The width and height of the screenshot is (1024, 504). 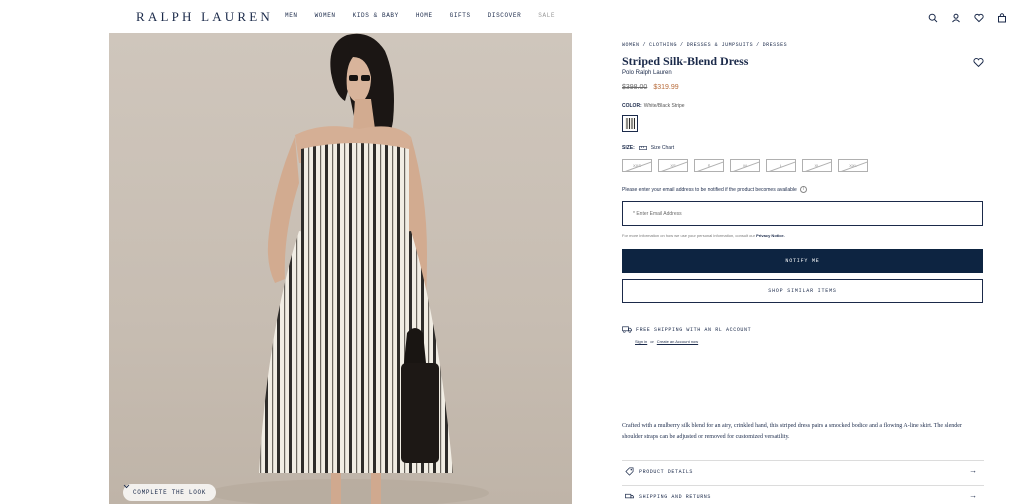 What do you see at coordinates (803, 471) in the screenshot?
I see `product-details-accordion: PRODUCT DETAILS →` at bounding box center [803, 471].